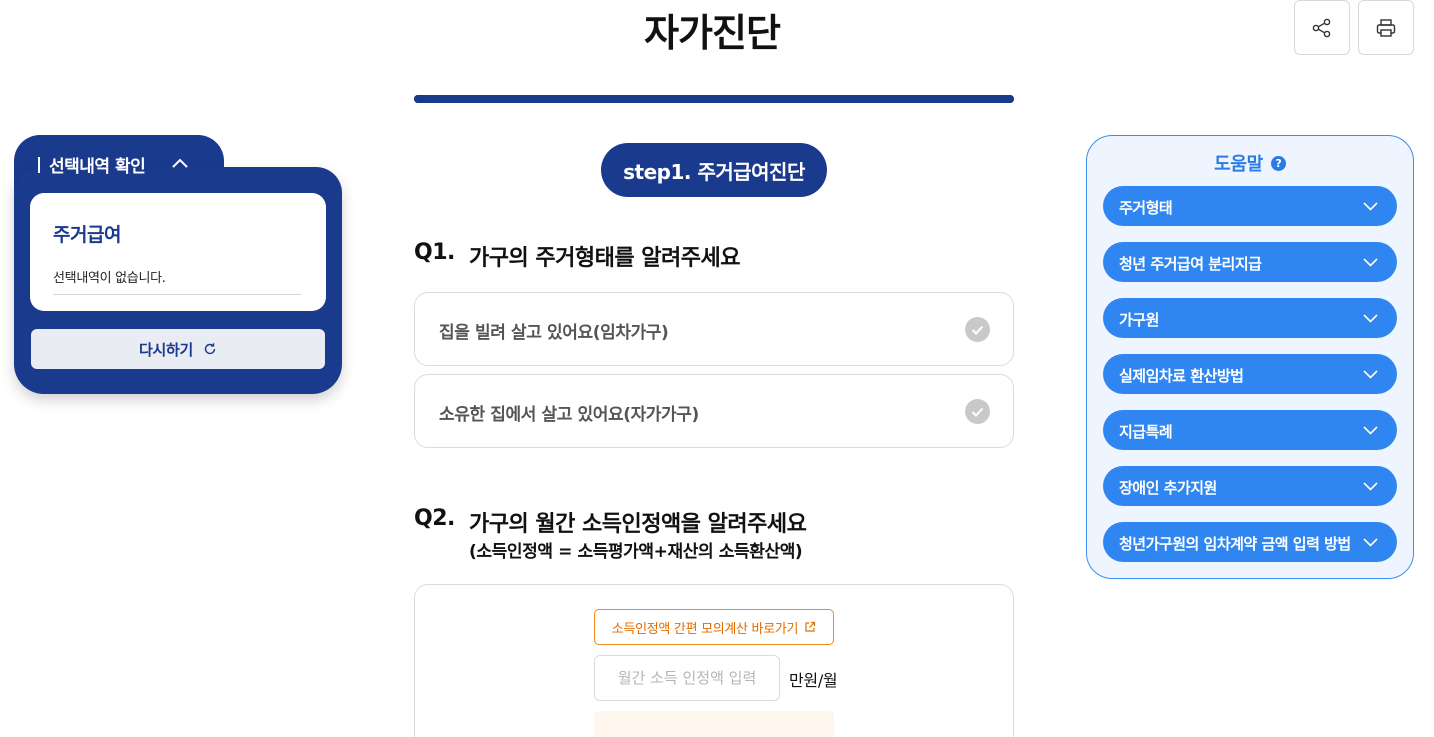 This screenshot has width=1434, height=737. I want to click on divider, so click(177, 294).